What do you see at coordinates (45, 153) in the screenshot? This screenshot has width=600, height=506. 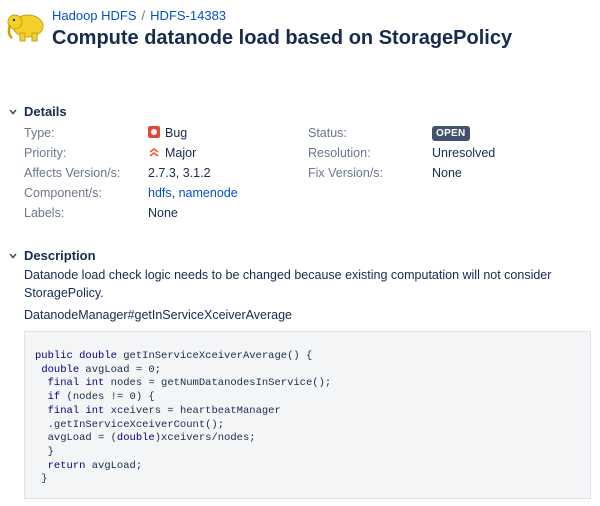 I see `priority-label: Priority:` at bounding box center [45, 153].